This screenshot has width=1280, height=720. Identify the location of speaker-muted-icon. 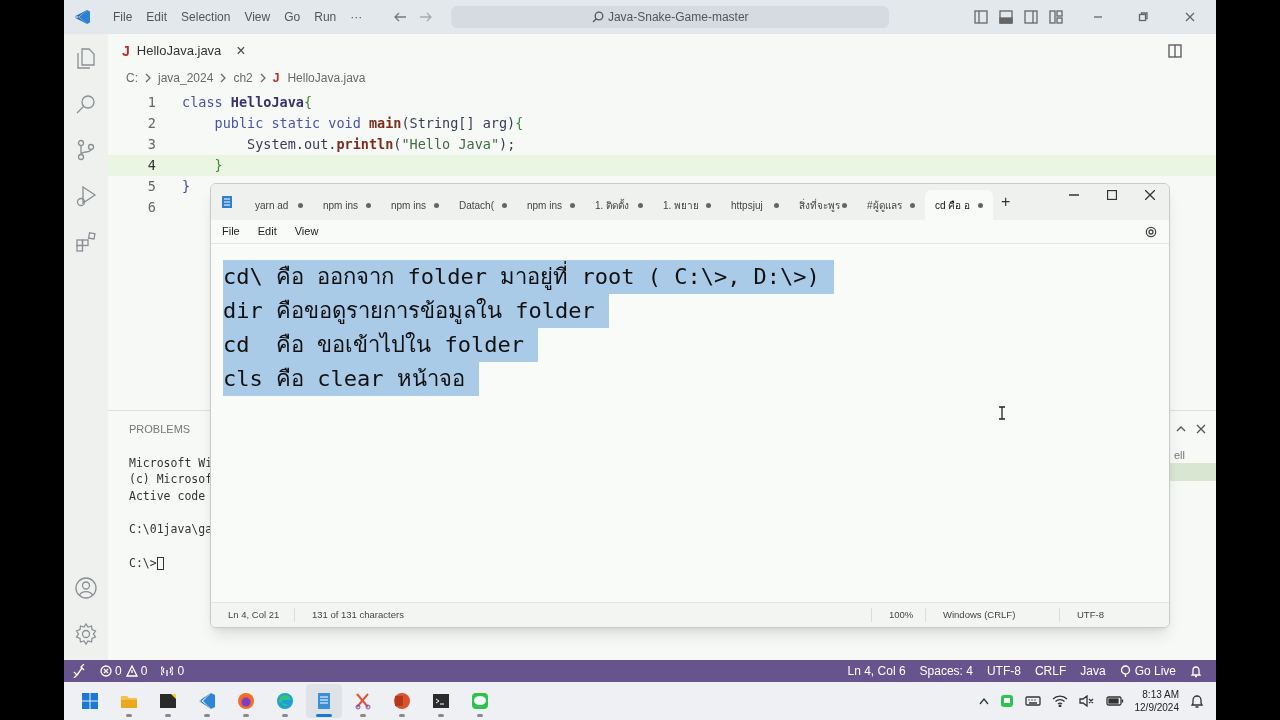
(1086, 701).